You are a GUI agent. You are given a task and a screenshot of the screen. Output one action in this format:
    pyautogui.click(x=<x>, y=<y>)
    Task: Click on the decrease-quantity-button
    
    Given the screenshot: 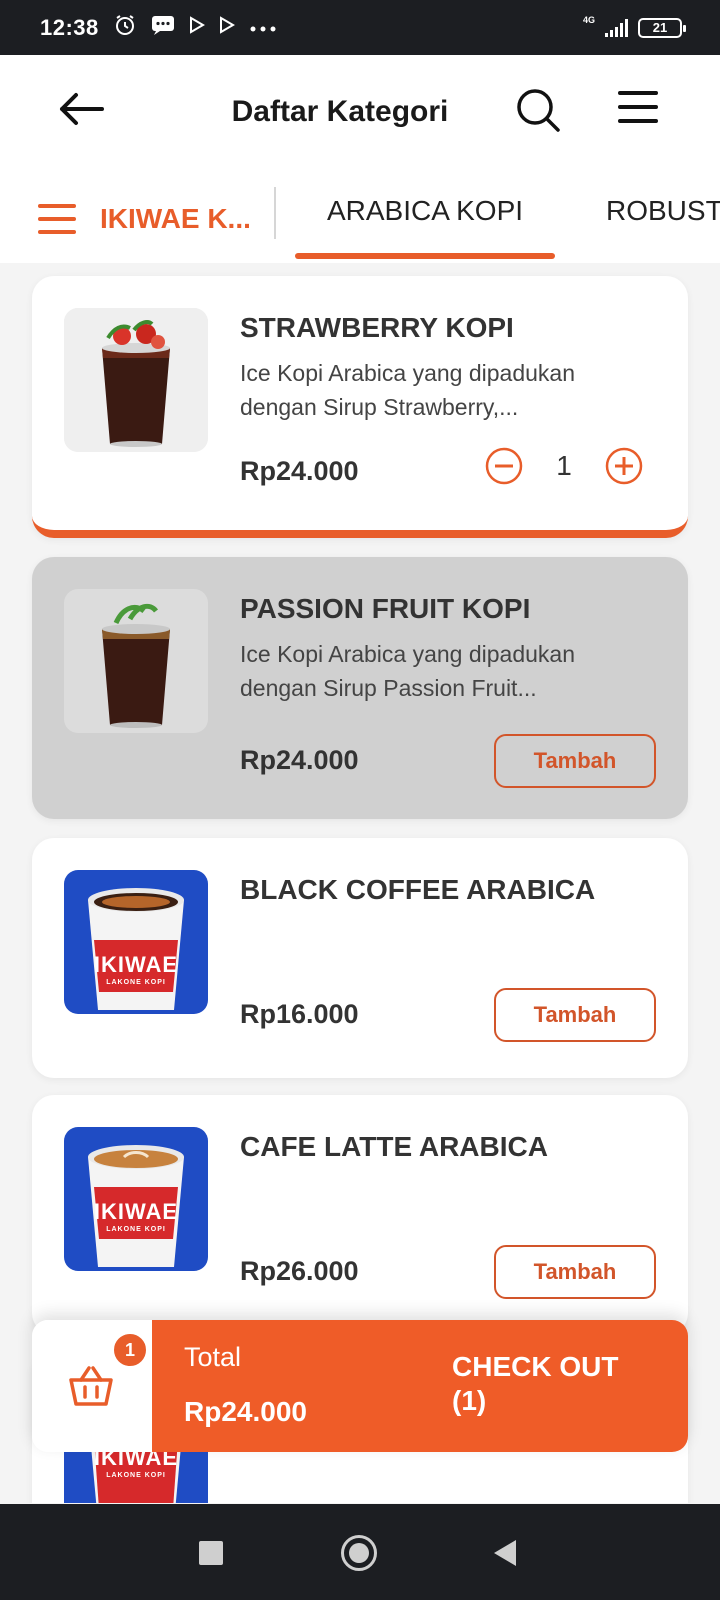 What is the action you would take?
    pyautogui.click(x=504, y=466)
    